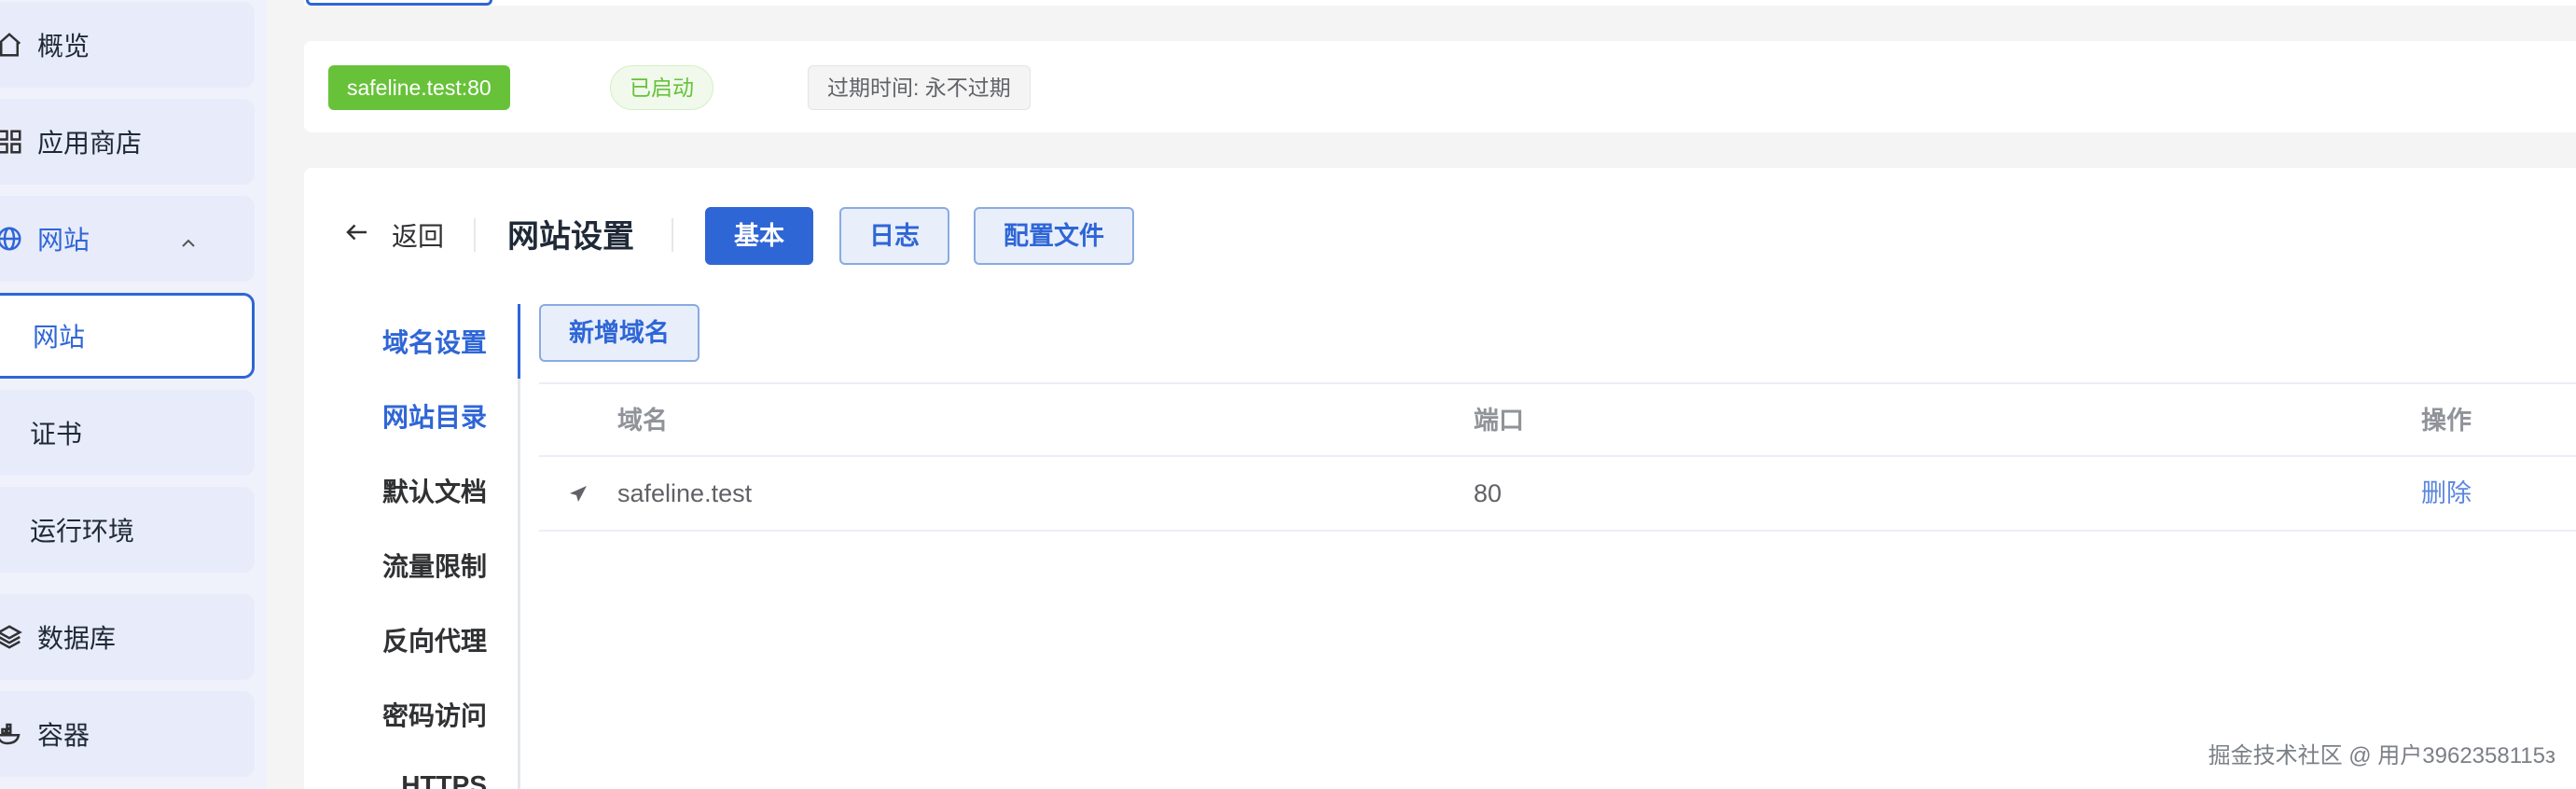 The height and width of the screenshot is (789, 2576). Describe the element at coordinates (127, 336) in the screenshot. I see `sidebar-subitem-website: 网站` at that location.